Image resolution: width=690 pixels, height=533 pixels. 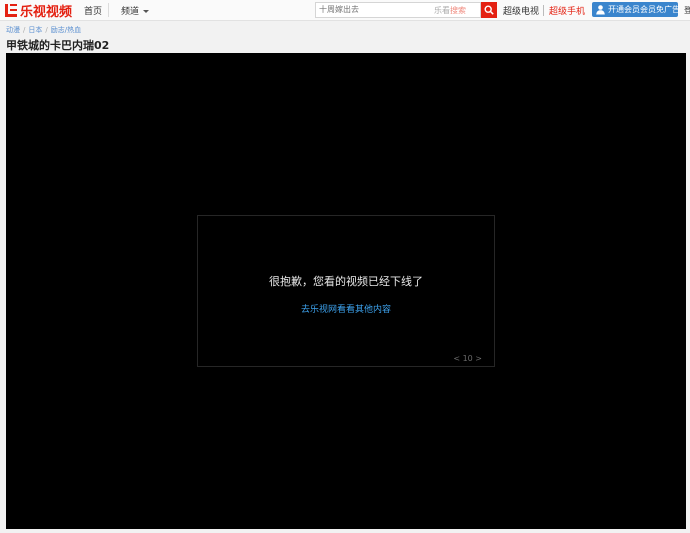 What do you see at coordinates (644, 9) in the screenshot?
I see `vip-label: 开通会员会员免广告` at bounding box center [644, 9].